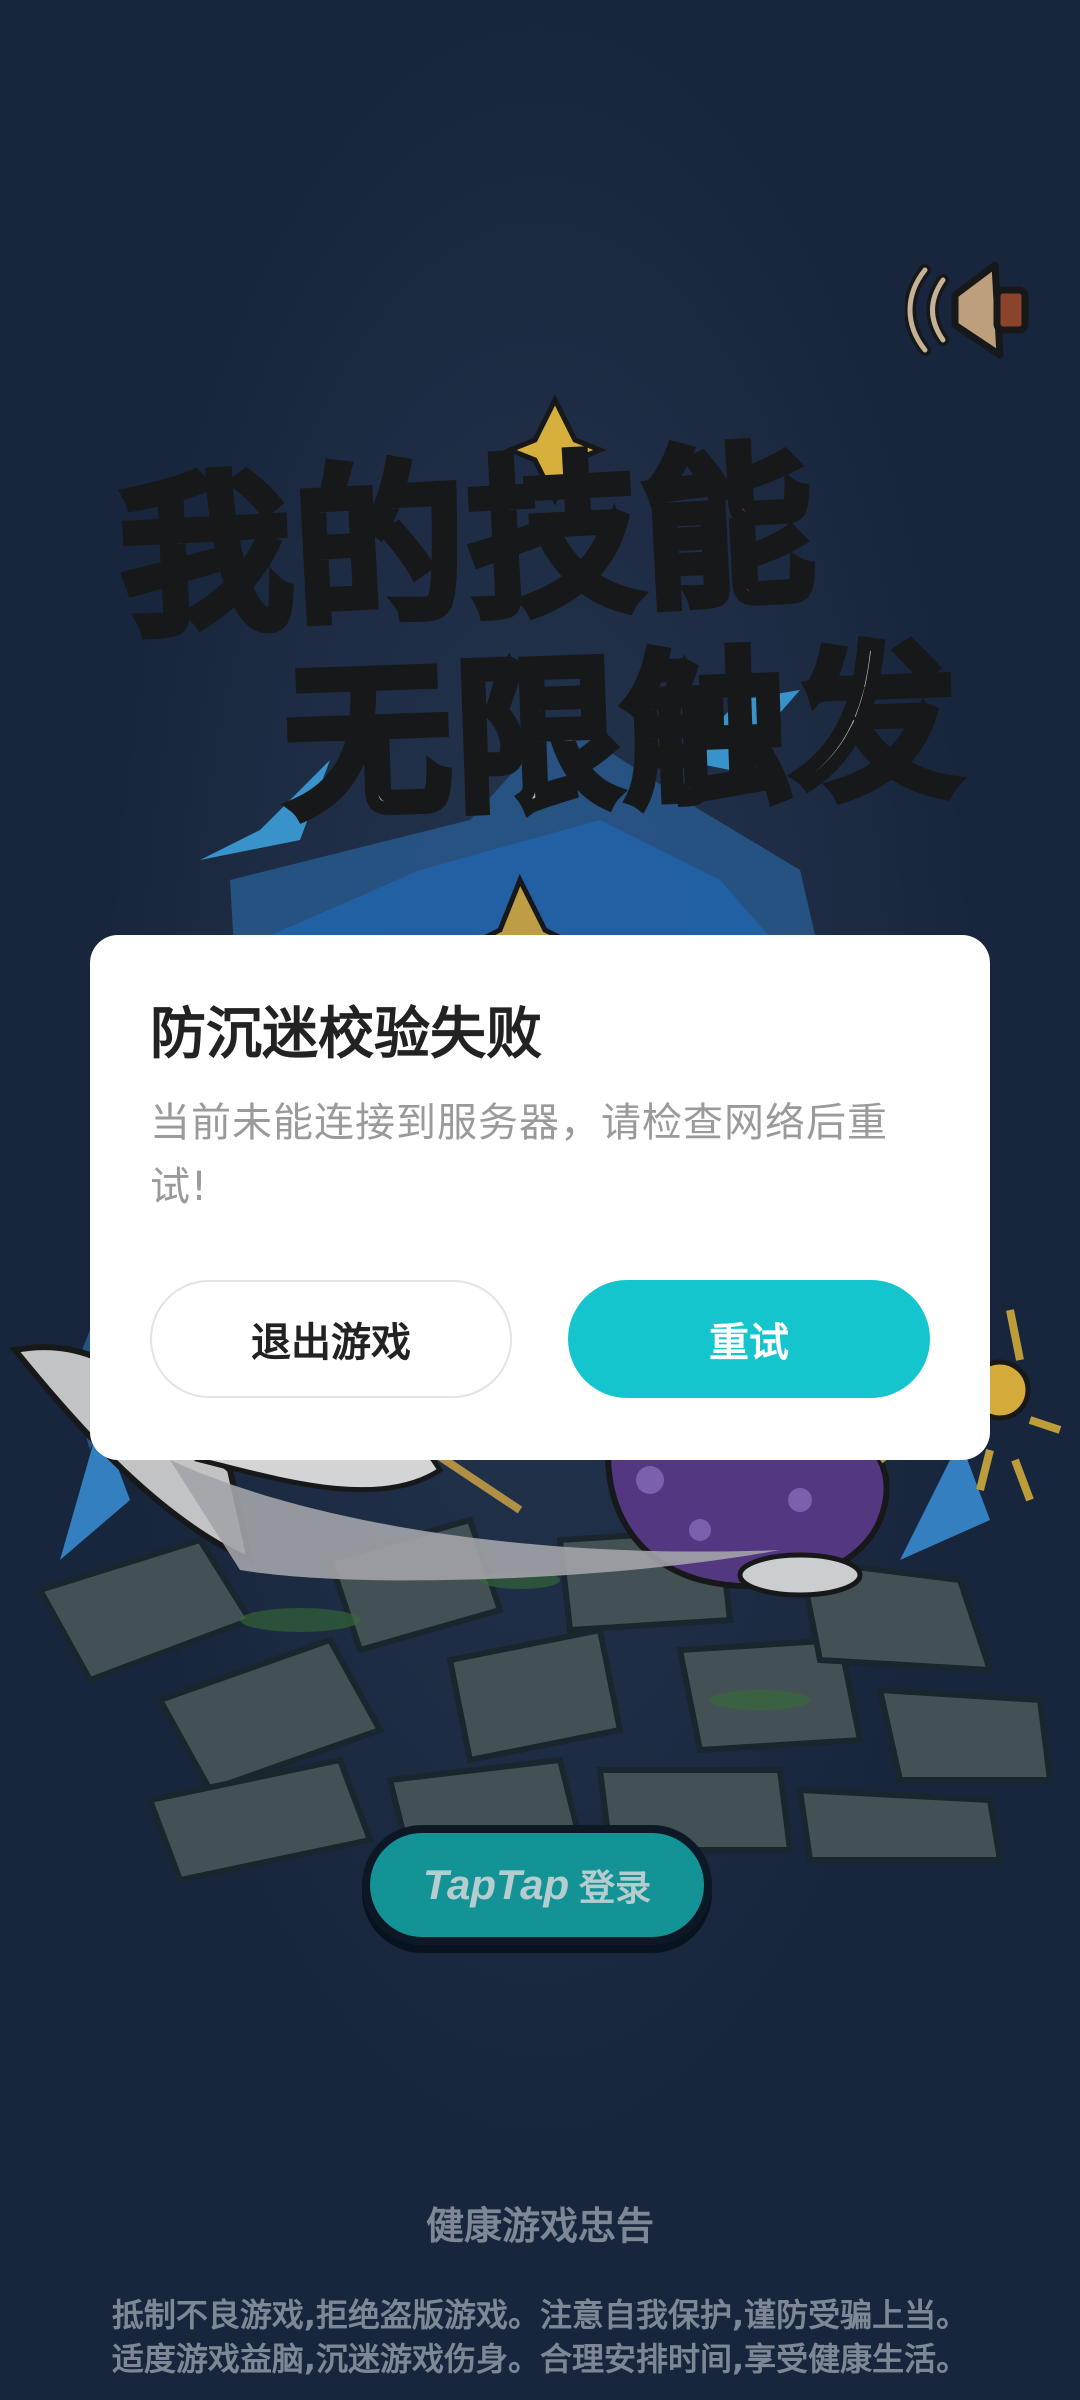 The width and height of the screenshot is (1080, 2400). What do you see at coordinates (540, 1339) in the screenshot?
I see `dialog-button-row: 退出游戏 重试` at bounding box center [540, 1339].